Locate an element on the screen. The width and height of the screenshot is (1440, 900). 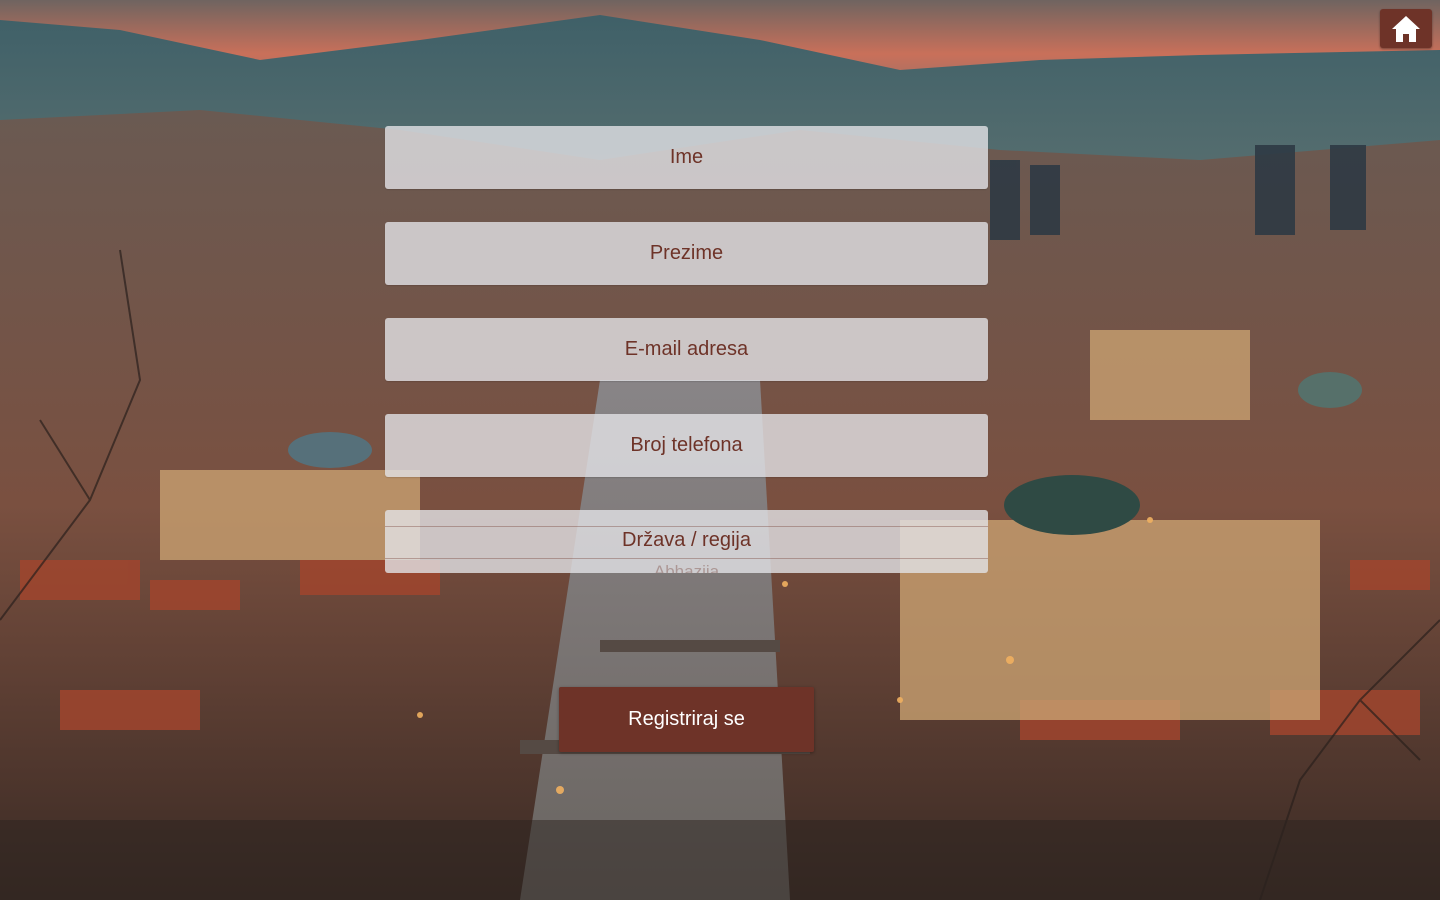
first-name-input is located at coordinates (686, 157).